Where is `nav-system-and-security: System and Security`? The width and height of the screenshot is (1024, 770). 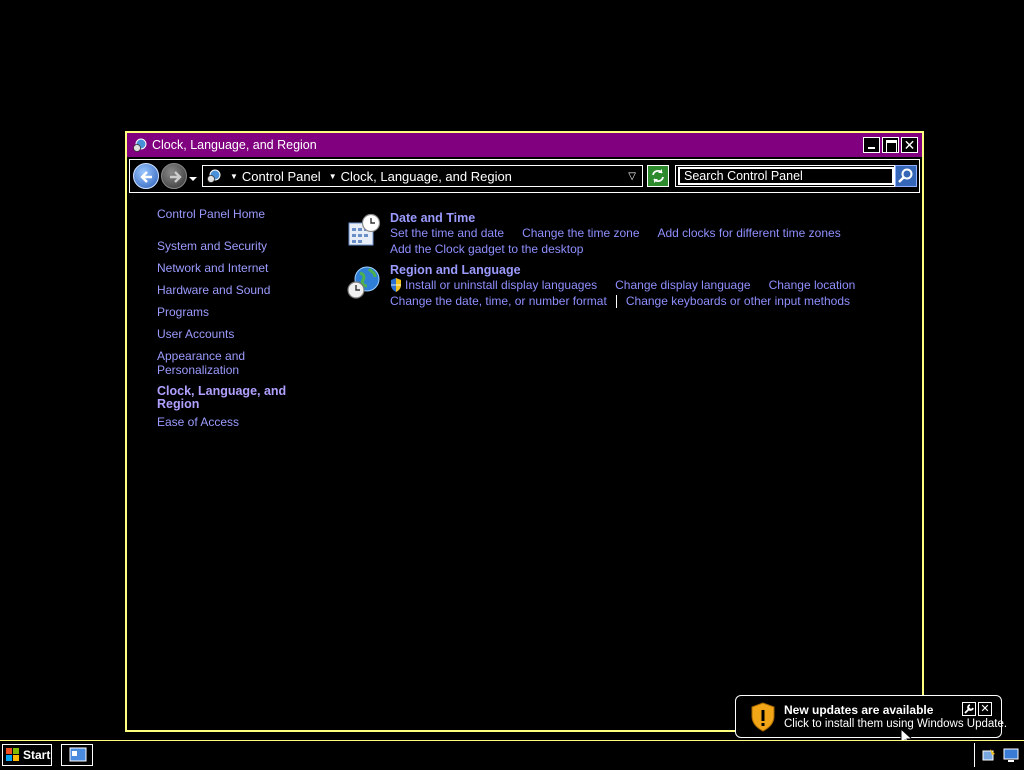 nav-system-and-security: System and Security is located at coordinates (242, 246).